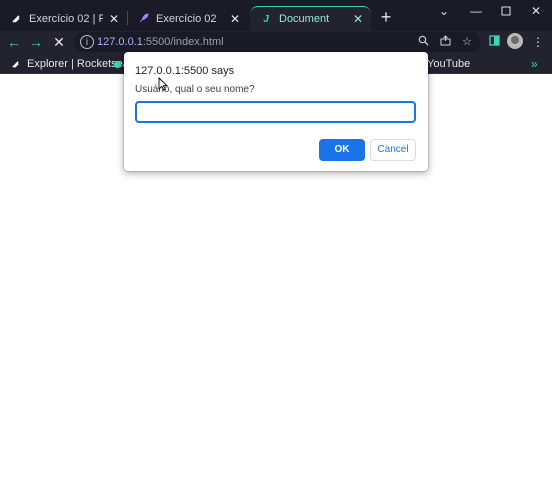 This screenshot has height=486, width=552. What do you see at coordinates (195, 89) in the screenshot?
I see `dialog-message: Usuário, qual o seu nome?` at bounding box center [195, 89].